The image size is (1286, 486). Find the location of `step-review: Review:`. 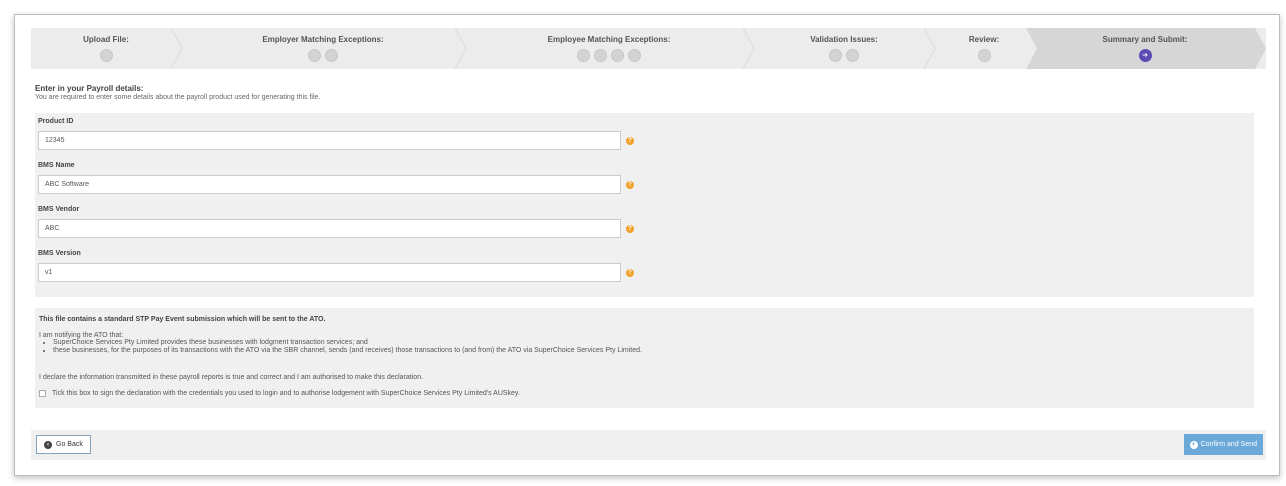

step-review: Review: is located at coordinates (984, 48).